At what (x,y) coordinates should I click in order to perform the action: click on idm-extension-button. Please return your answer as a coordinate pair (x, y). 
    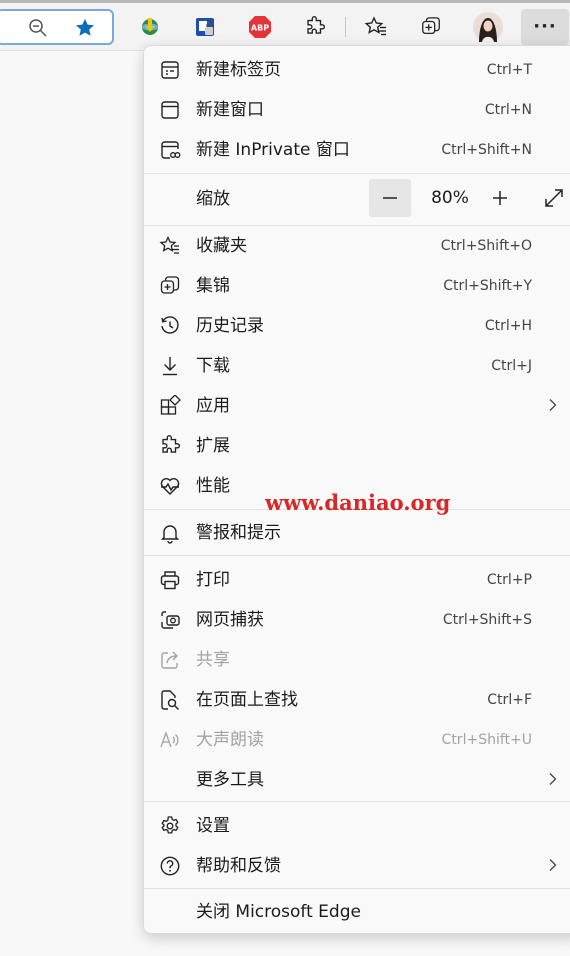
    Looking at the image, I should click on (150, 27).